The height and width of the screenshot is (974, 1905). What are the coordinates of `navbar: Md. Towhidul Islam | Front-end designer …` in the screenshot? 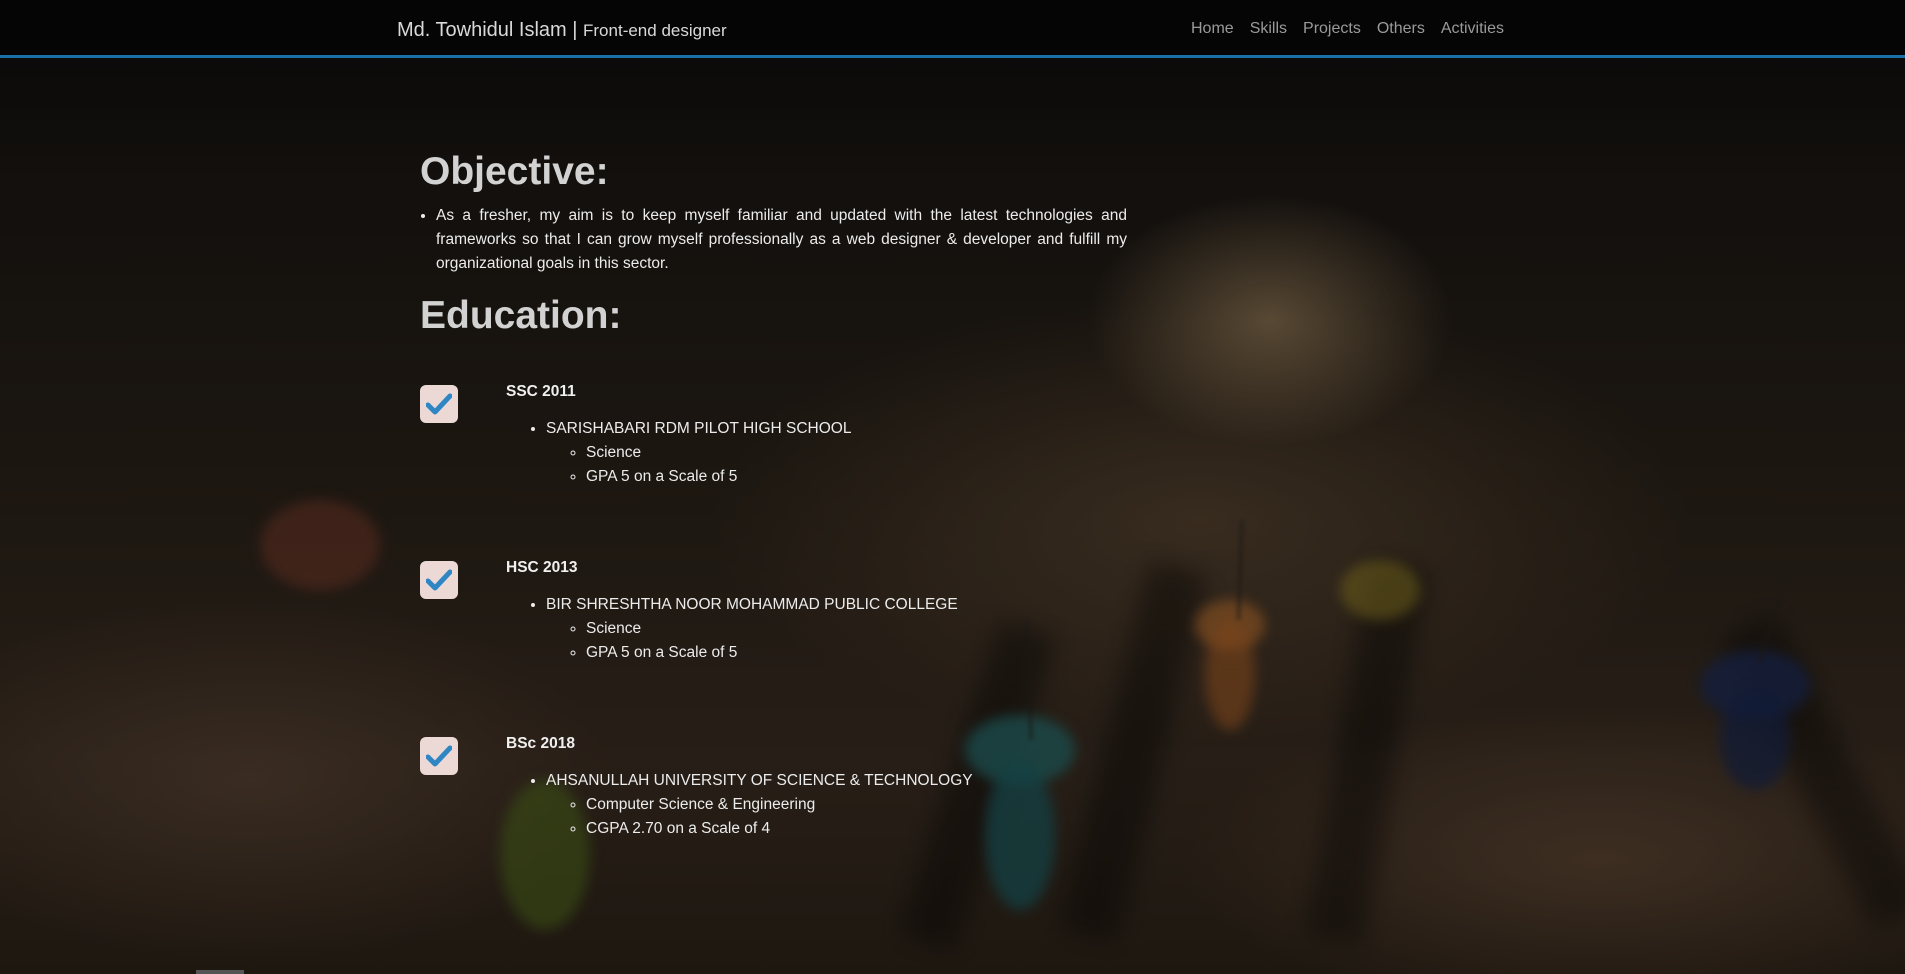 It's located at (952, 29).